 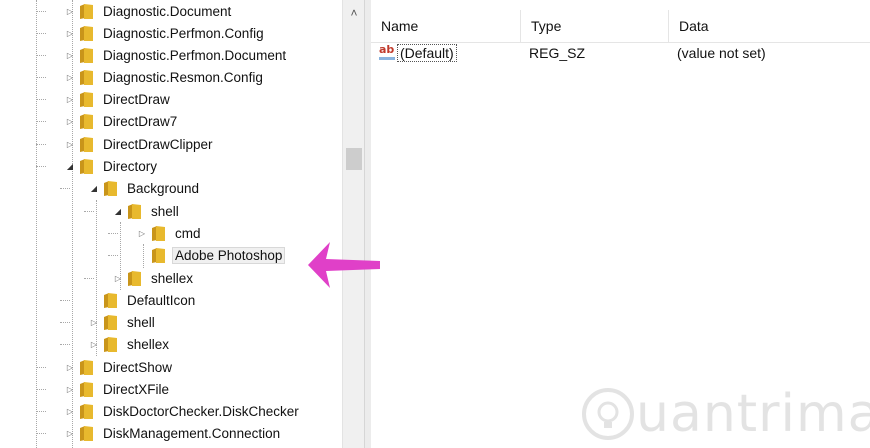 What do you see at coordinates (130, 166) in the screenshot?
I see `tree-item-label: Directory` at bounding box center [130, 166].